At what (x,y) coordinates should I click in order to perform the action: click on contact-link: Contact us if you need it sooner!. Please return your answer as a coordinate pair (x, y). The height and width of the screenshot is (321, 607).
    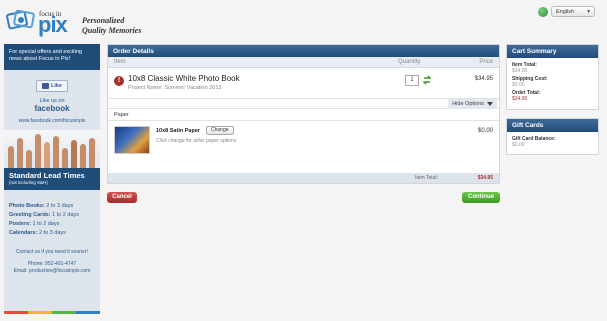
    Looking at the image, I should click on (52, 252).